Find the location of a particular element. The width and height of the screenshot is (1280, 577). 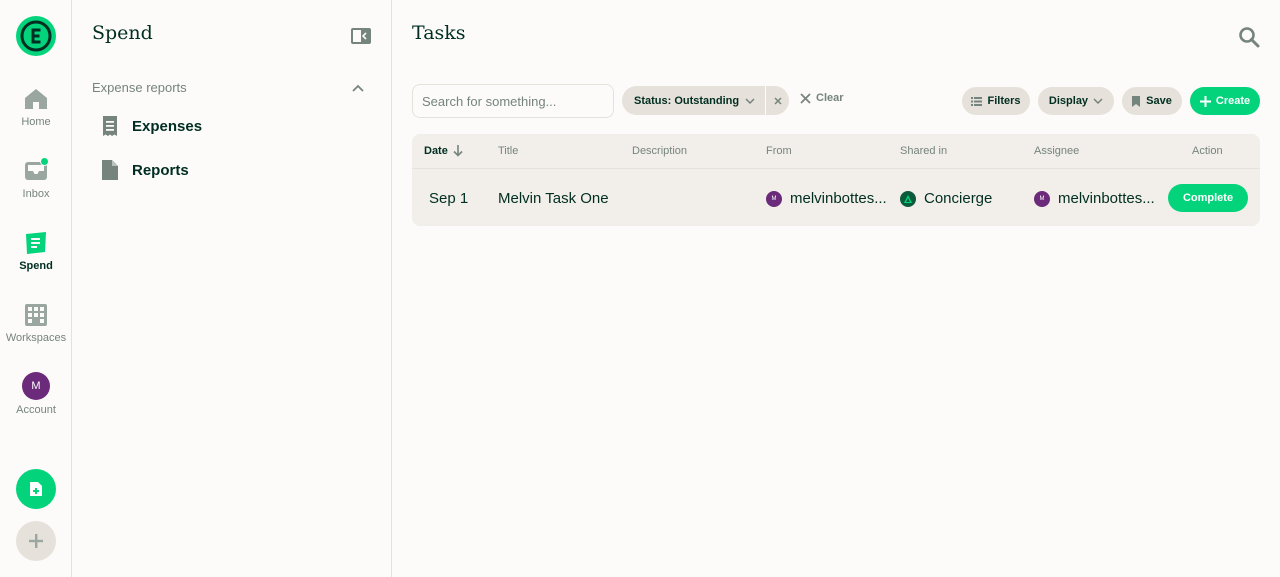

column-header-title: Title is located at coordinates (508, 151).